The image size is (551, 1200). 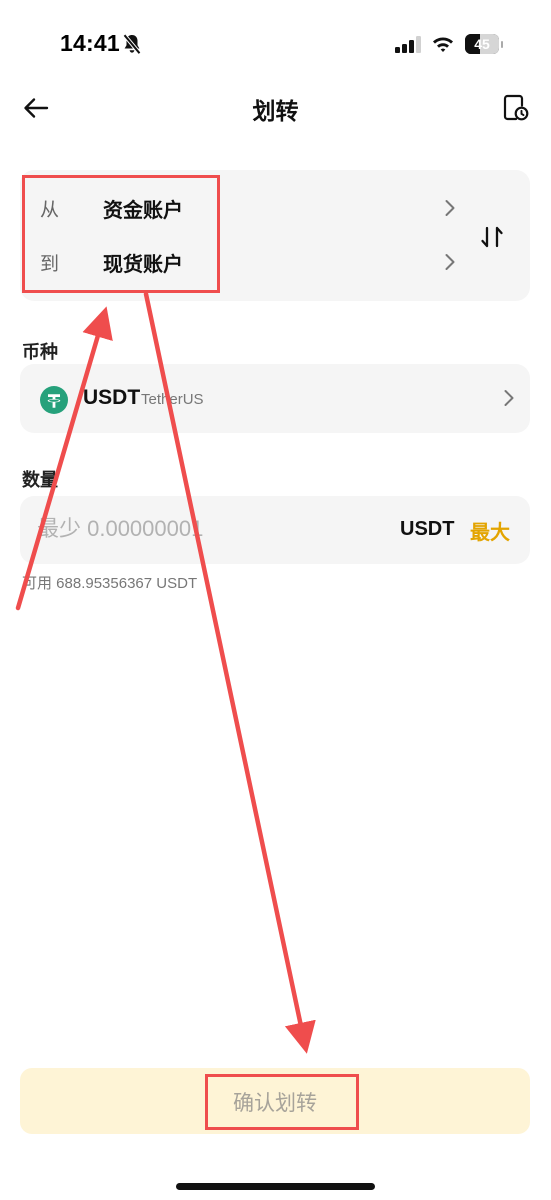 I want to click on transfer-history-icon, so click(x=516, y=107).